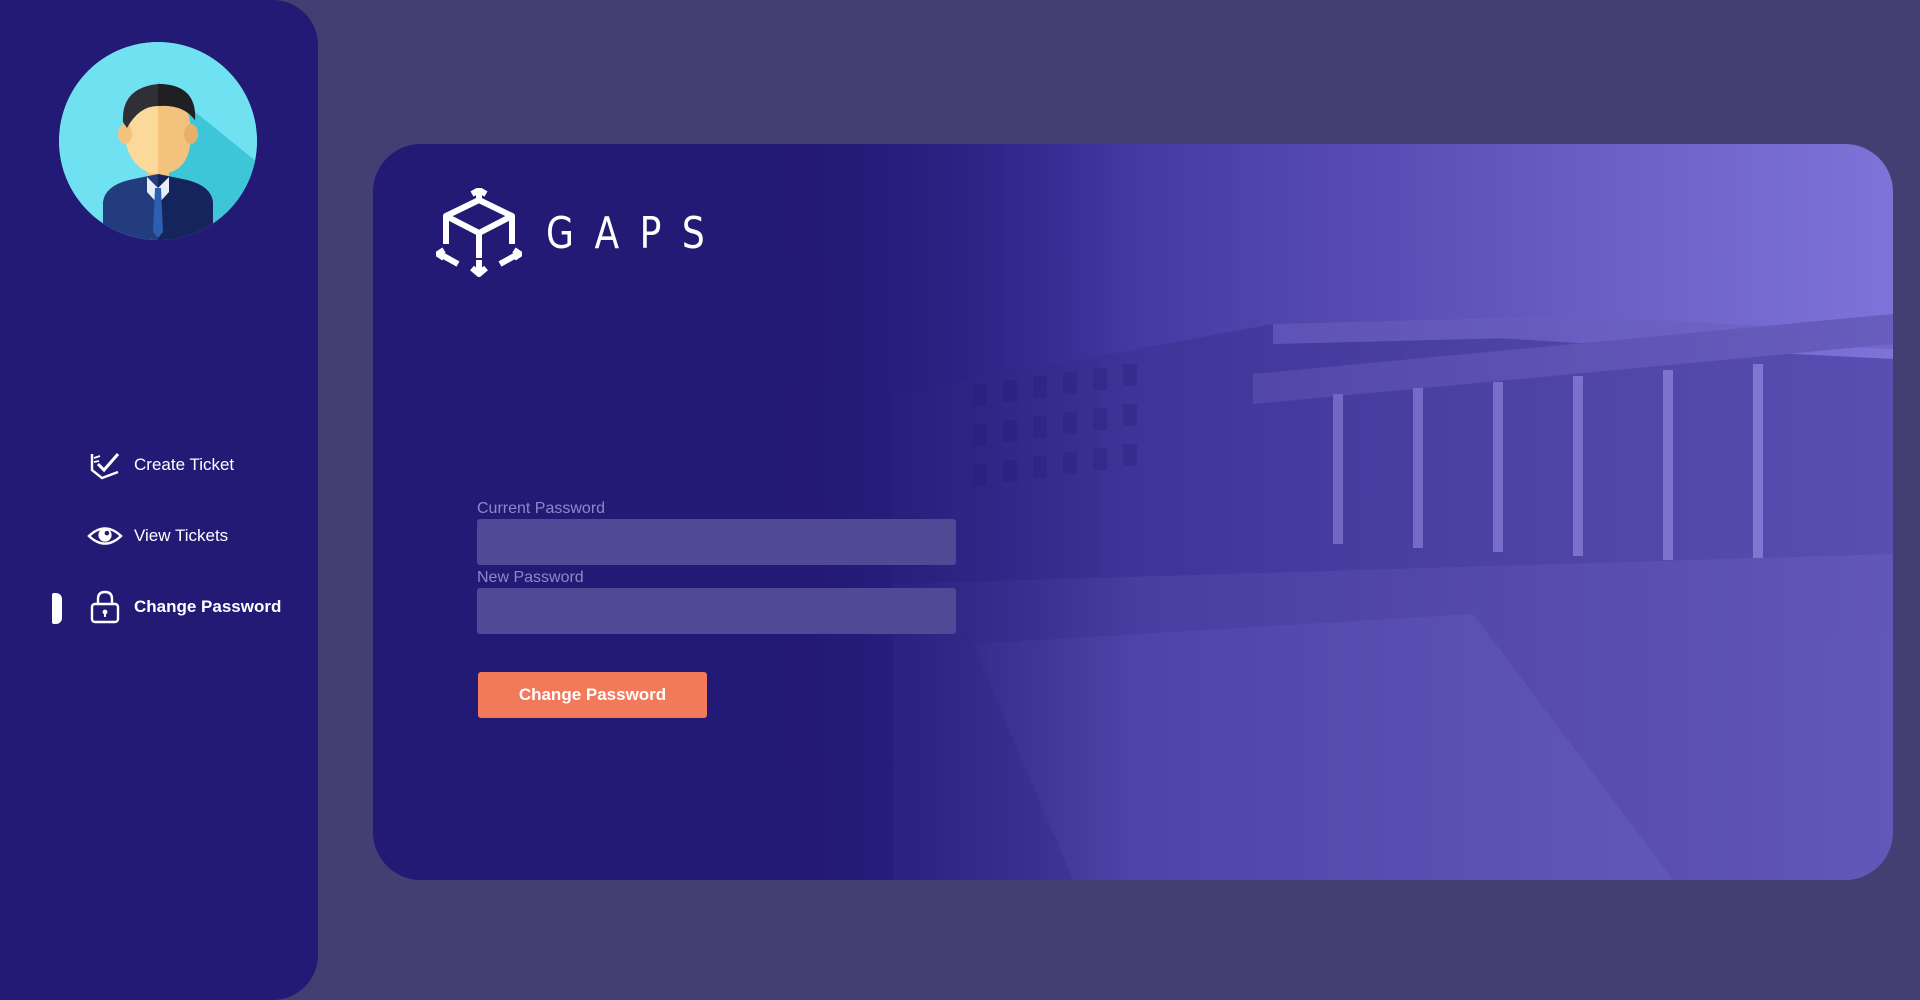  Describe the element at coordinates (184, 464) in the screenshot. I see `sidebar-item-label: Create Ticket` at that location.